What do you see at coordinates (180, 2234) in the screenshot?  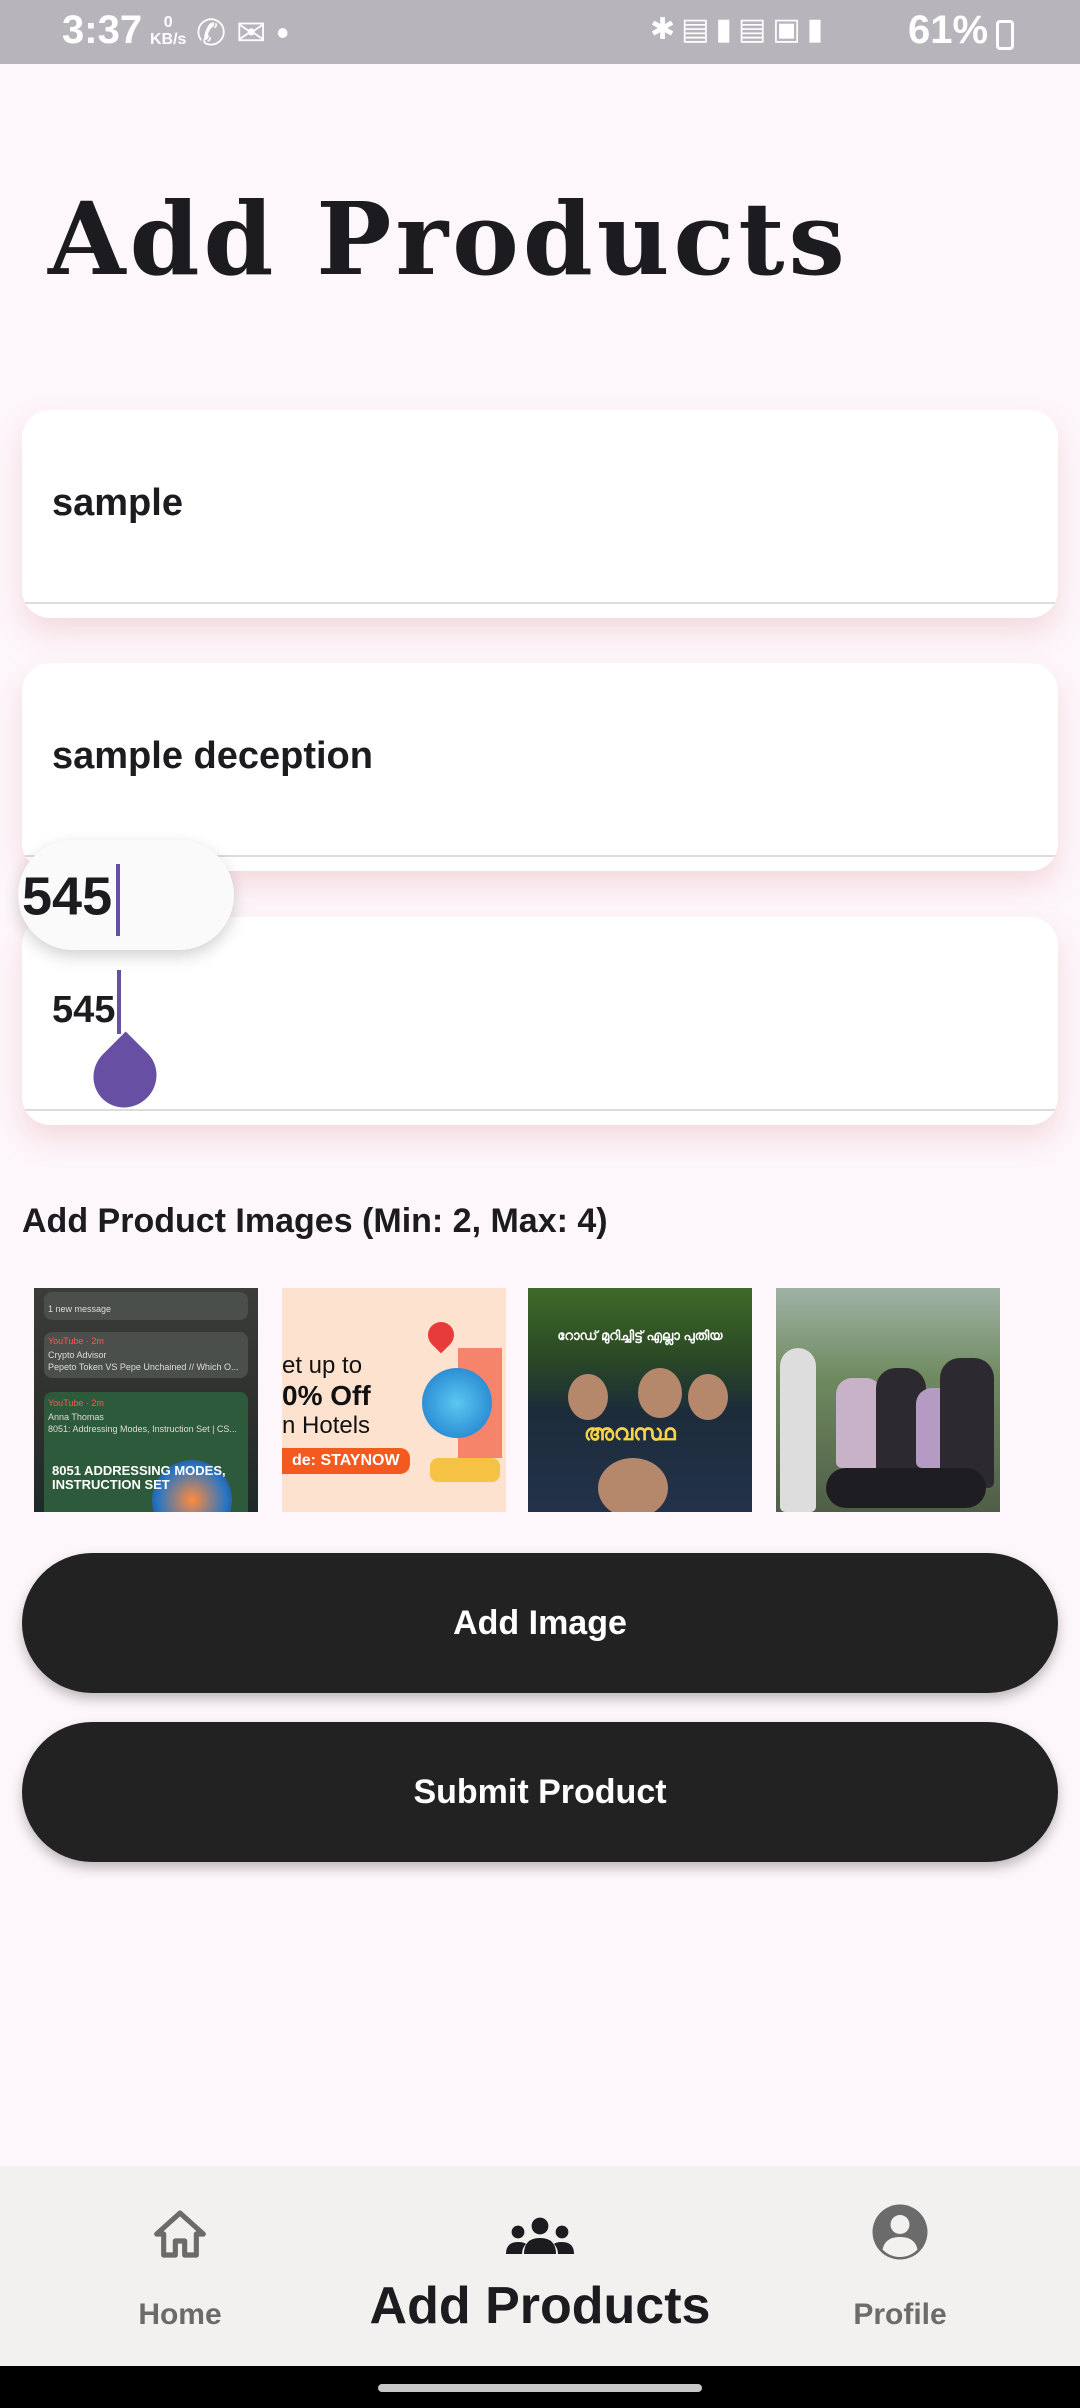 I see `home-icon` at bounding box center [180, 2234].